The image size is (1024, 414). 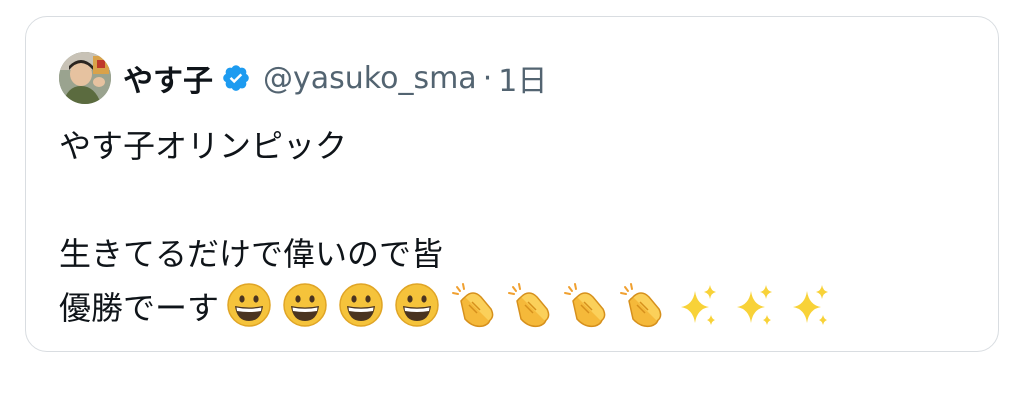 I want to click on tweet-text-line-with-emoji: 優勝でーす, so click(x=519, y=308).